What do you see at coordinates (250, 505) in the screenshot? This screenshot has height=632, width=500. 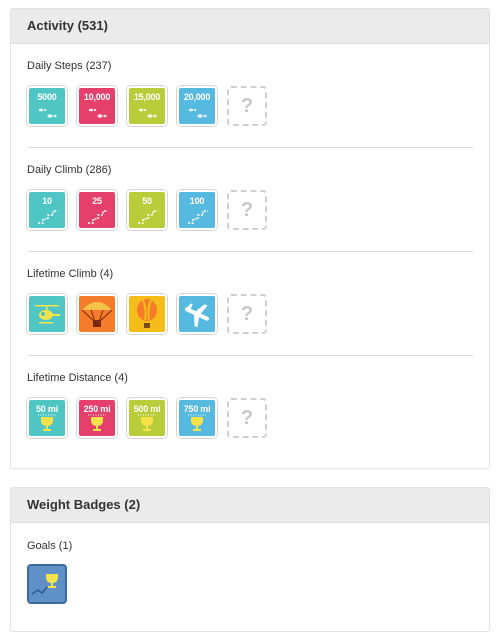 I see `weight-badges-header: Weight Badges (2)` at bounding box center [250, 505].